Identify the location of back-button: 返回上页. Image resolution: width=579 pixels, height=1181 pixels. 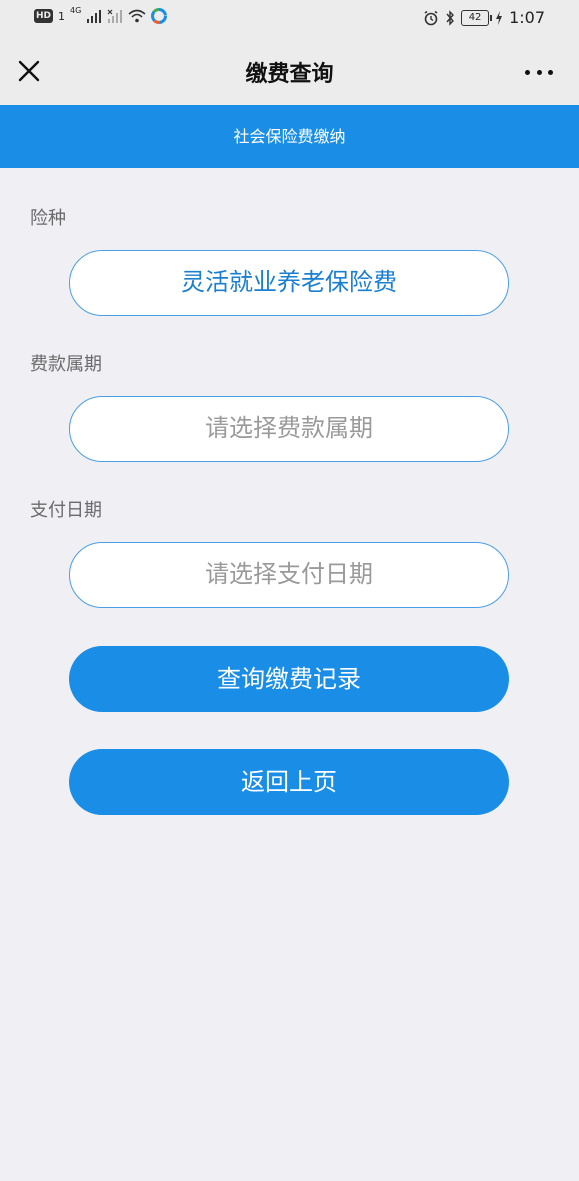
(289, 782).